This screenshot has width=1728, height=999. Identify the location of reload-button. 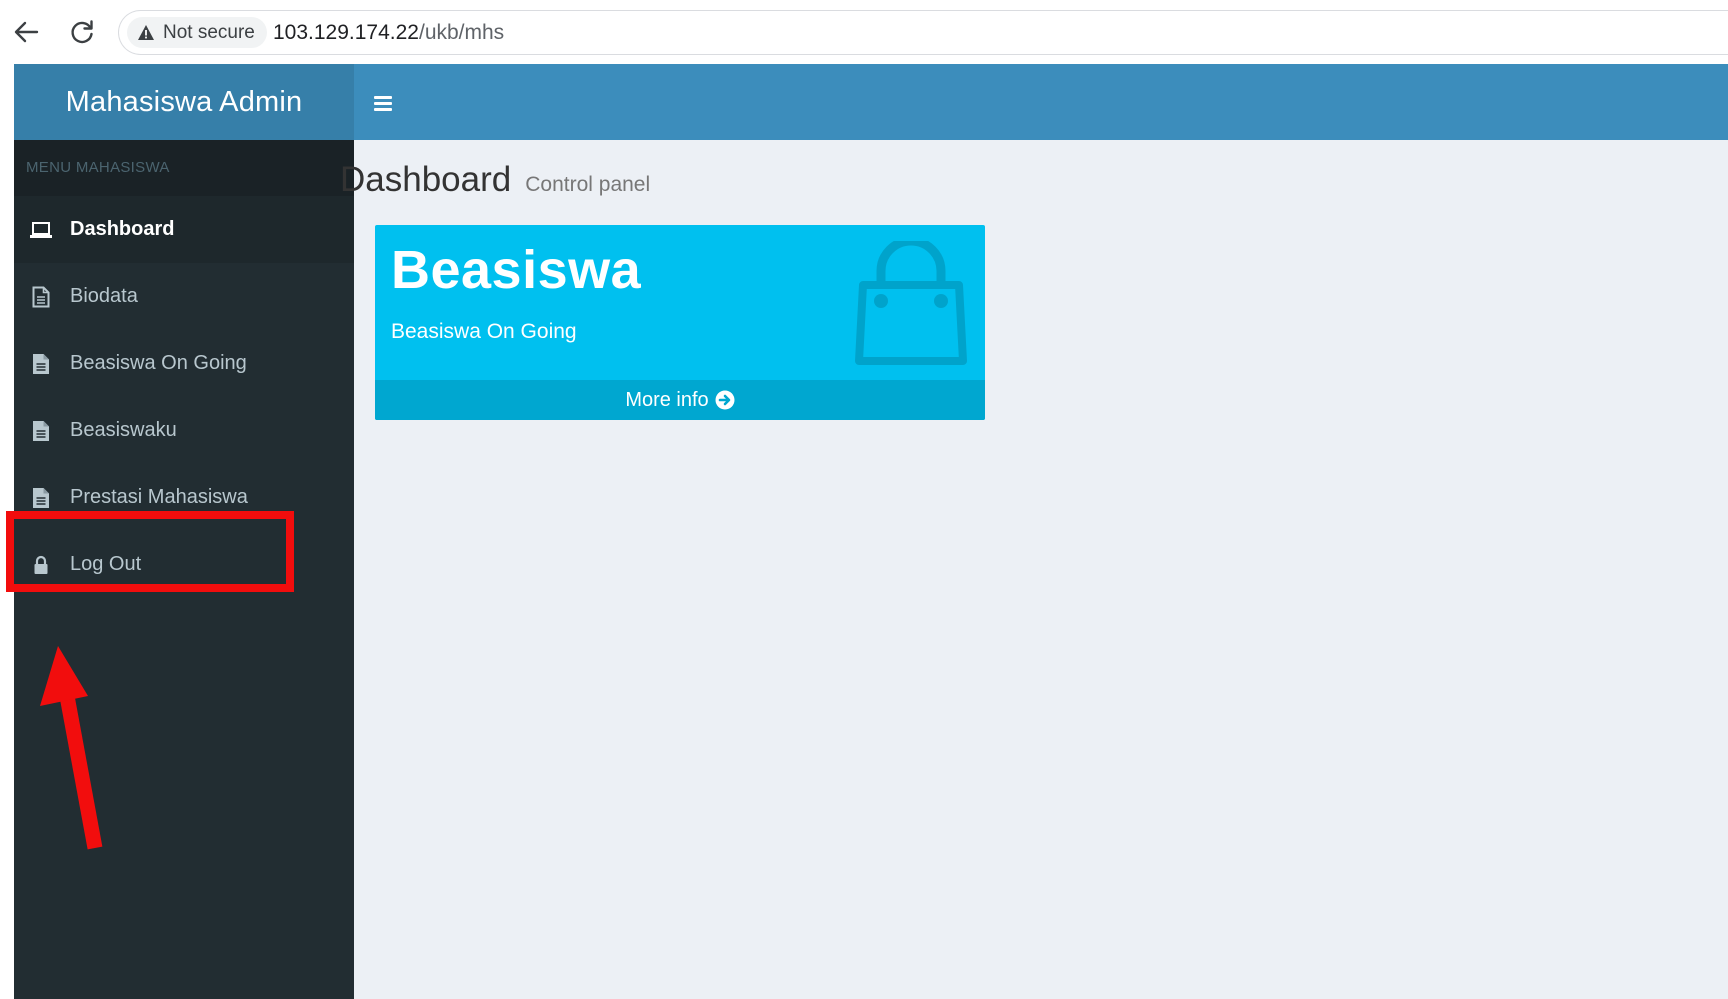
(82, 32).